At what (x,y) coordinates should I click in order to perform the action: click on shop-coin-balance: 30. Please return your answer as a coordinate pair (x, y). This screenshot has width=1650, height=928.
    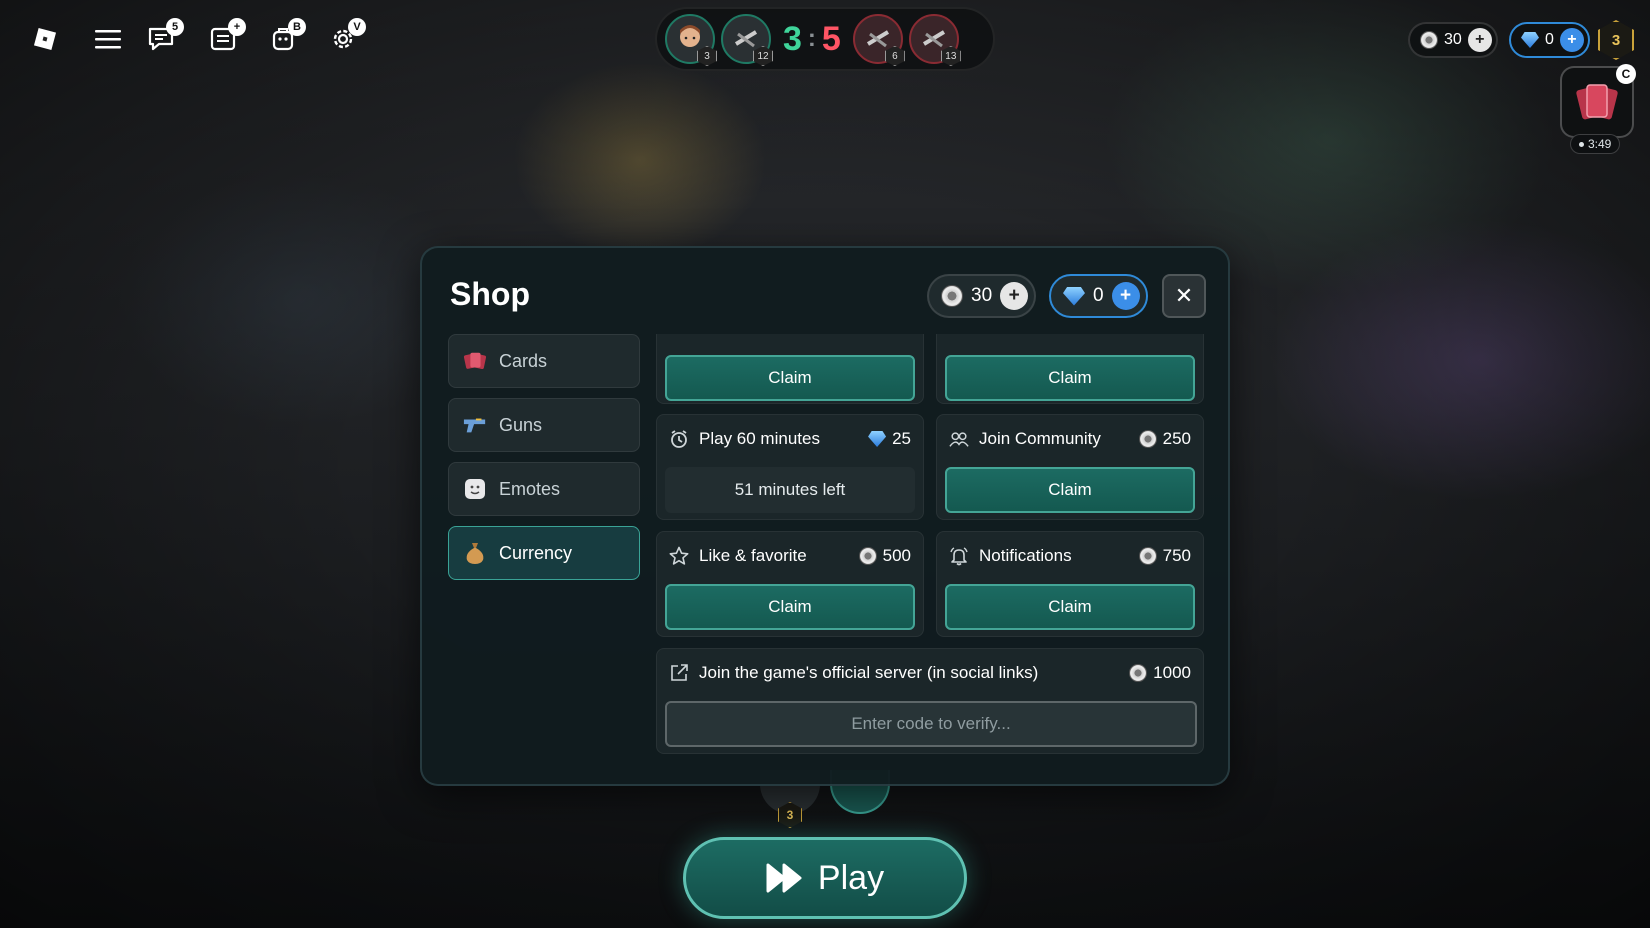
    Looking at the image, I should click on (982, 295).